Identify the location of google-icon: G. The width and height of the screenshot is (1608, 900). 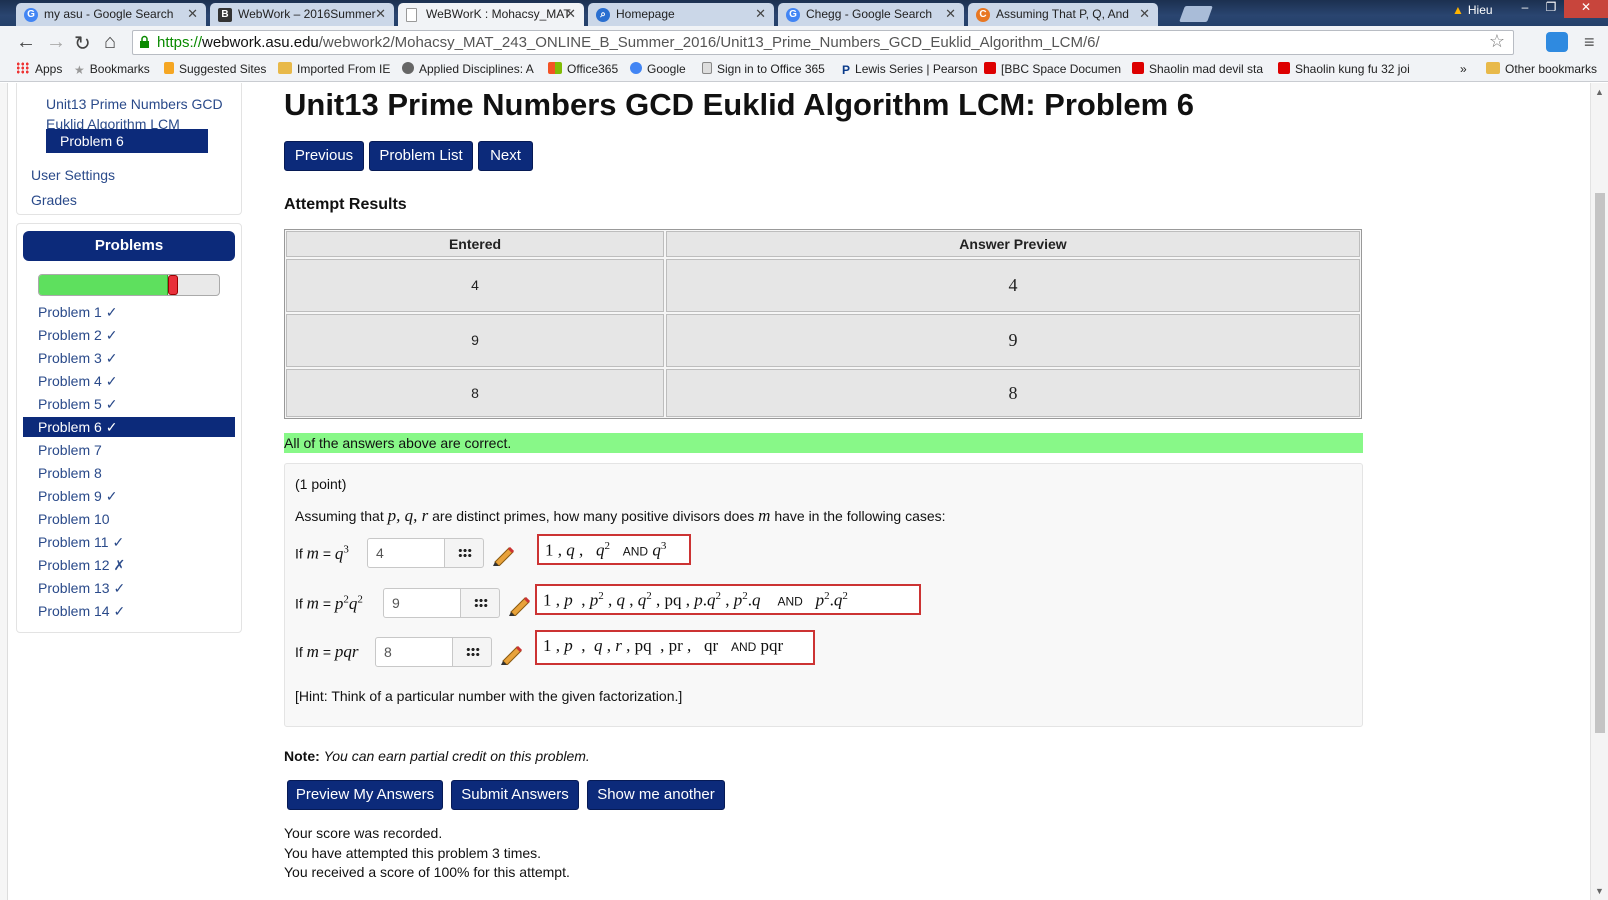
(31, 15).